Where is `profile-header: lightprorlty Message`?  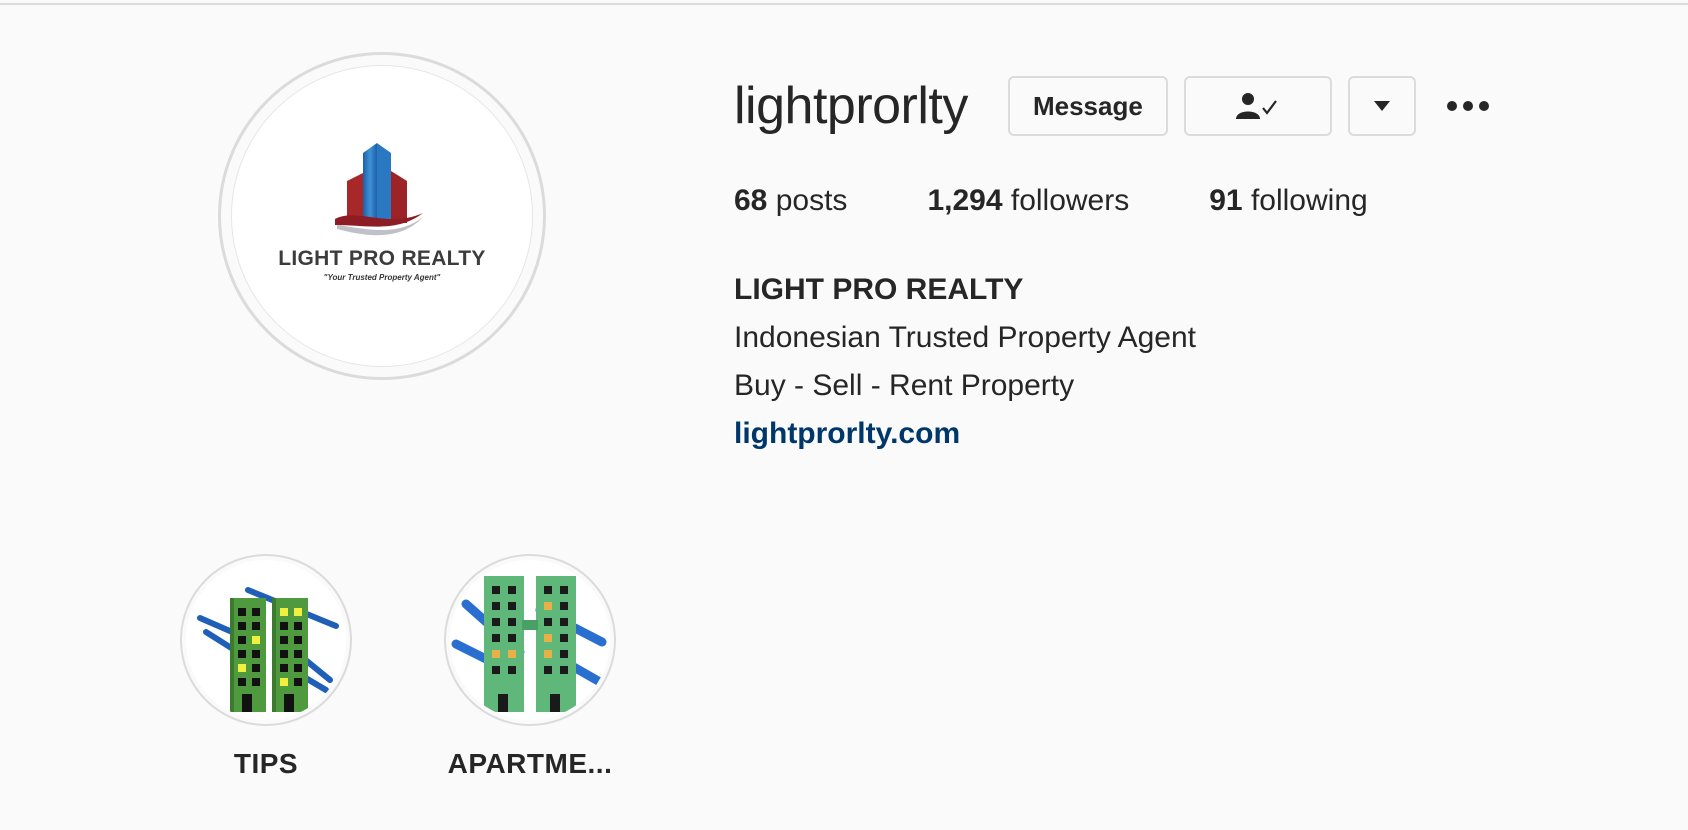 profile-header: lightprorlty Message is located at coordinates (1113, 106).